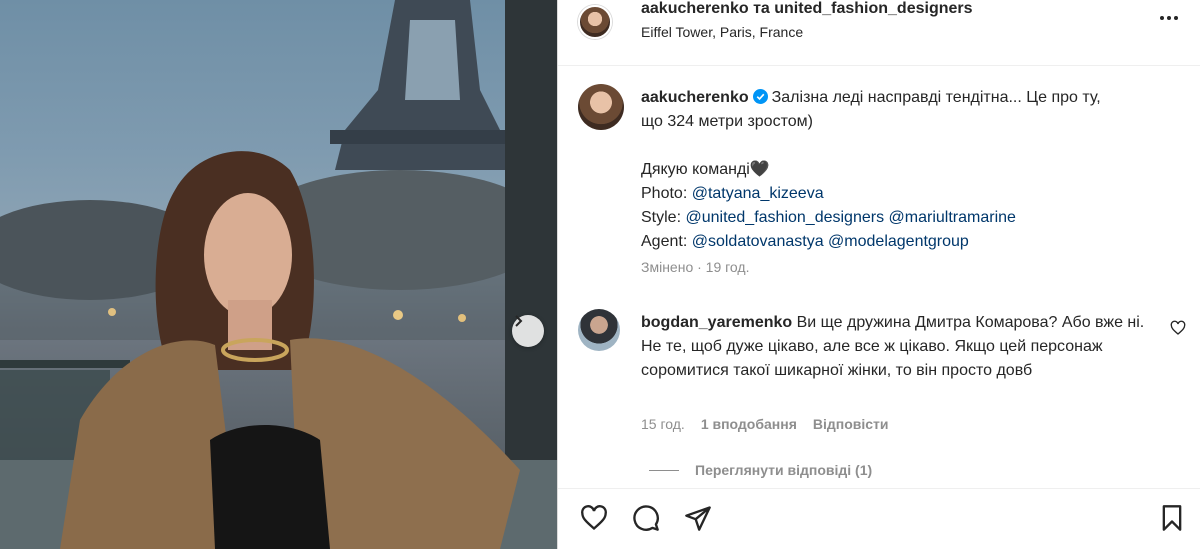 This screenshot has height=549, width=1200. I want to click on author-connector: та, so click(761, 8).